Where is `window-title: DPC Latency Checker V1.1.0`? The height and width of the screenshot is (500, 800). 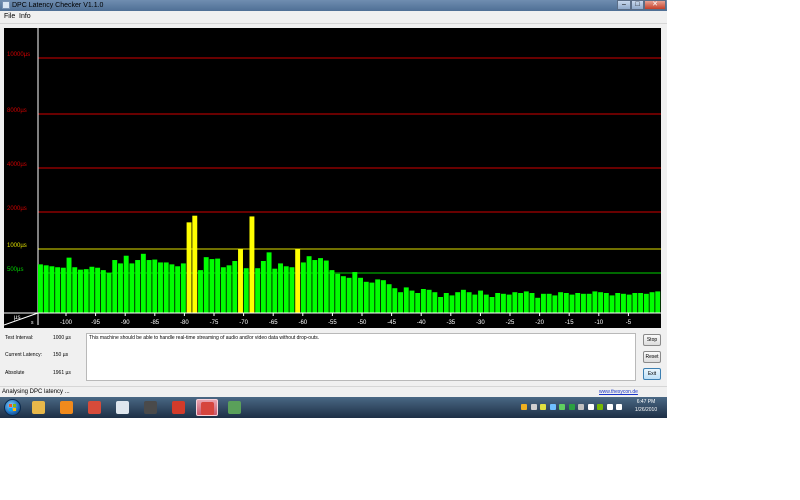
window-title: DPC Latency Checker V1.1.0 is located at coordinates (58, 5).